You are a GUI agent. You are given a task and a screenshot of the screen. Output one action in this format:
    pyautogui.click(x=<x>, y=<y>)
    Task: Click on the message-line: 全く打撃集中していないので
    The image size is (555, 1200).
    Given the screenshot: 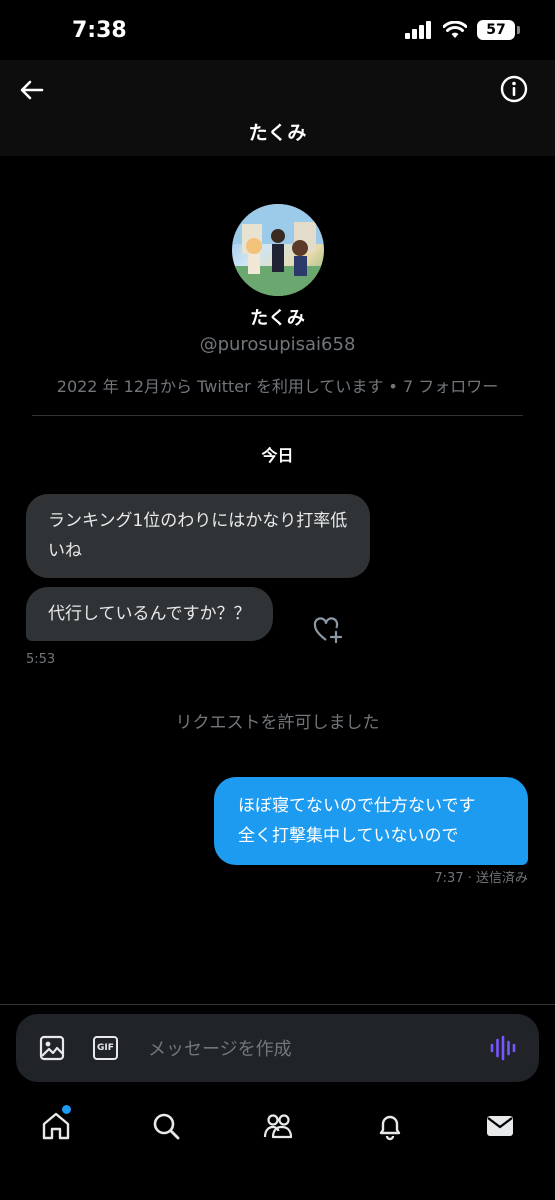 What is the action you would take?
    pyautogui.click(x=348, y=836)
    